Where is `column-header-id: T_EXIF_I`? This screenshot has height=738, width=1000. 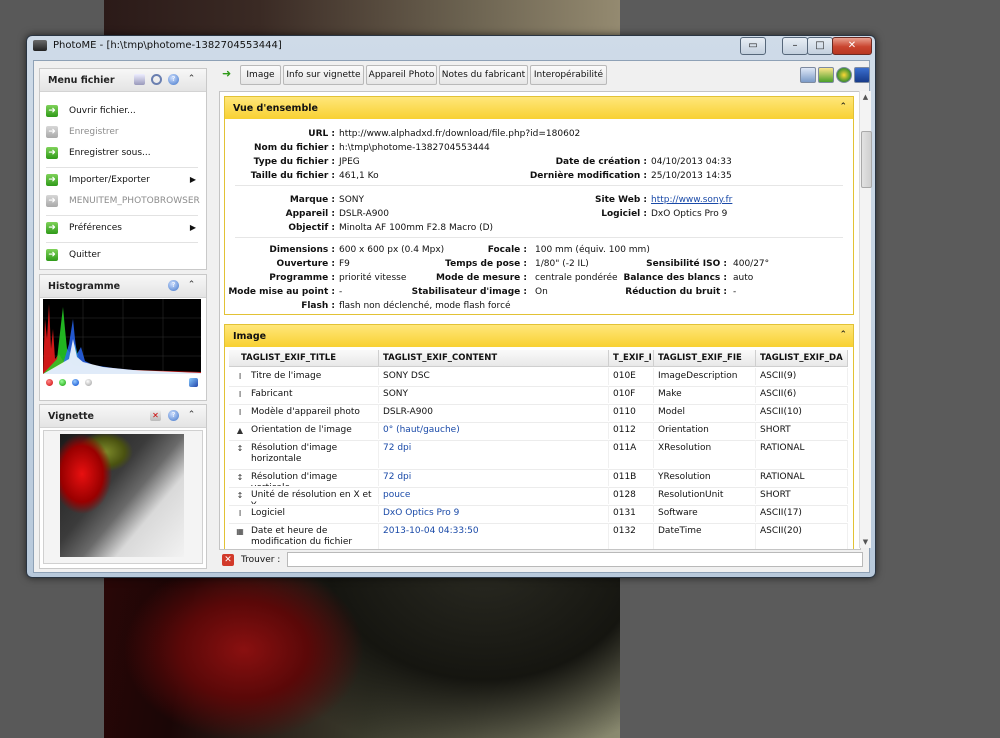 column-header-id: T_EXIF_I is located at coordinates (631, 358).